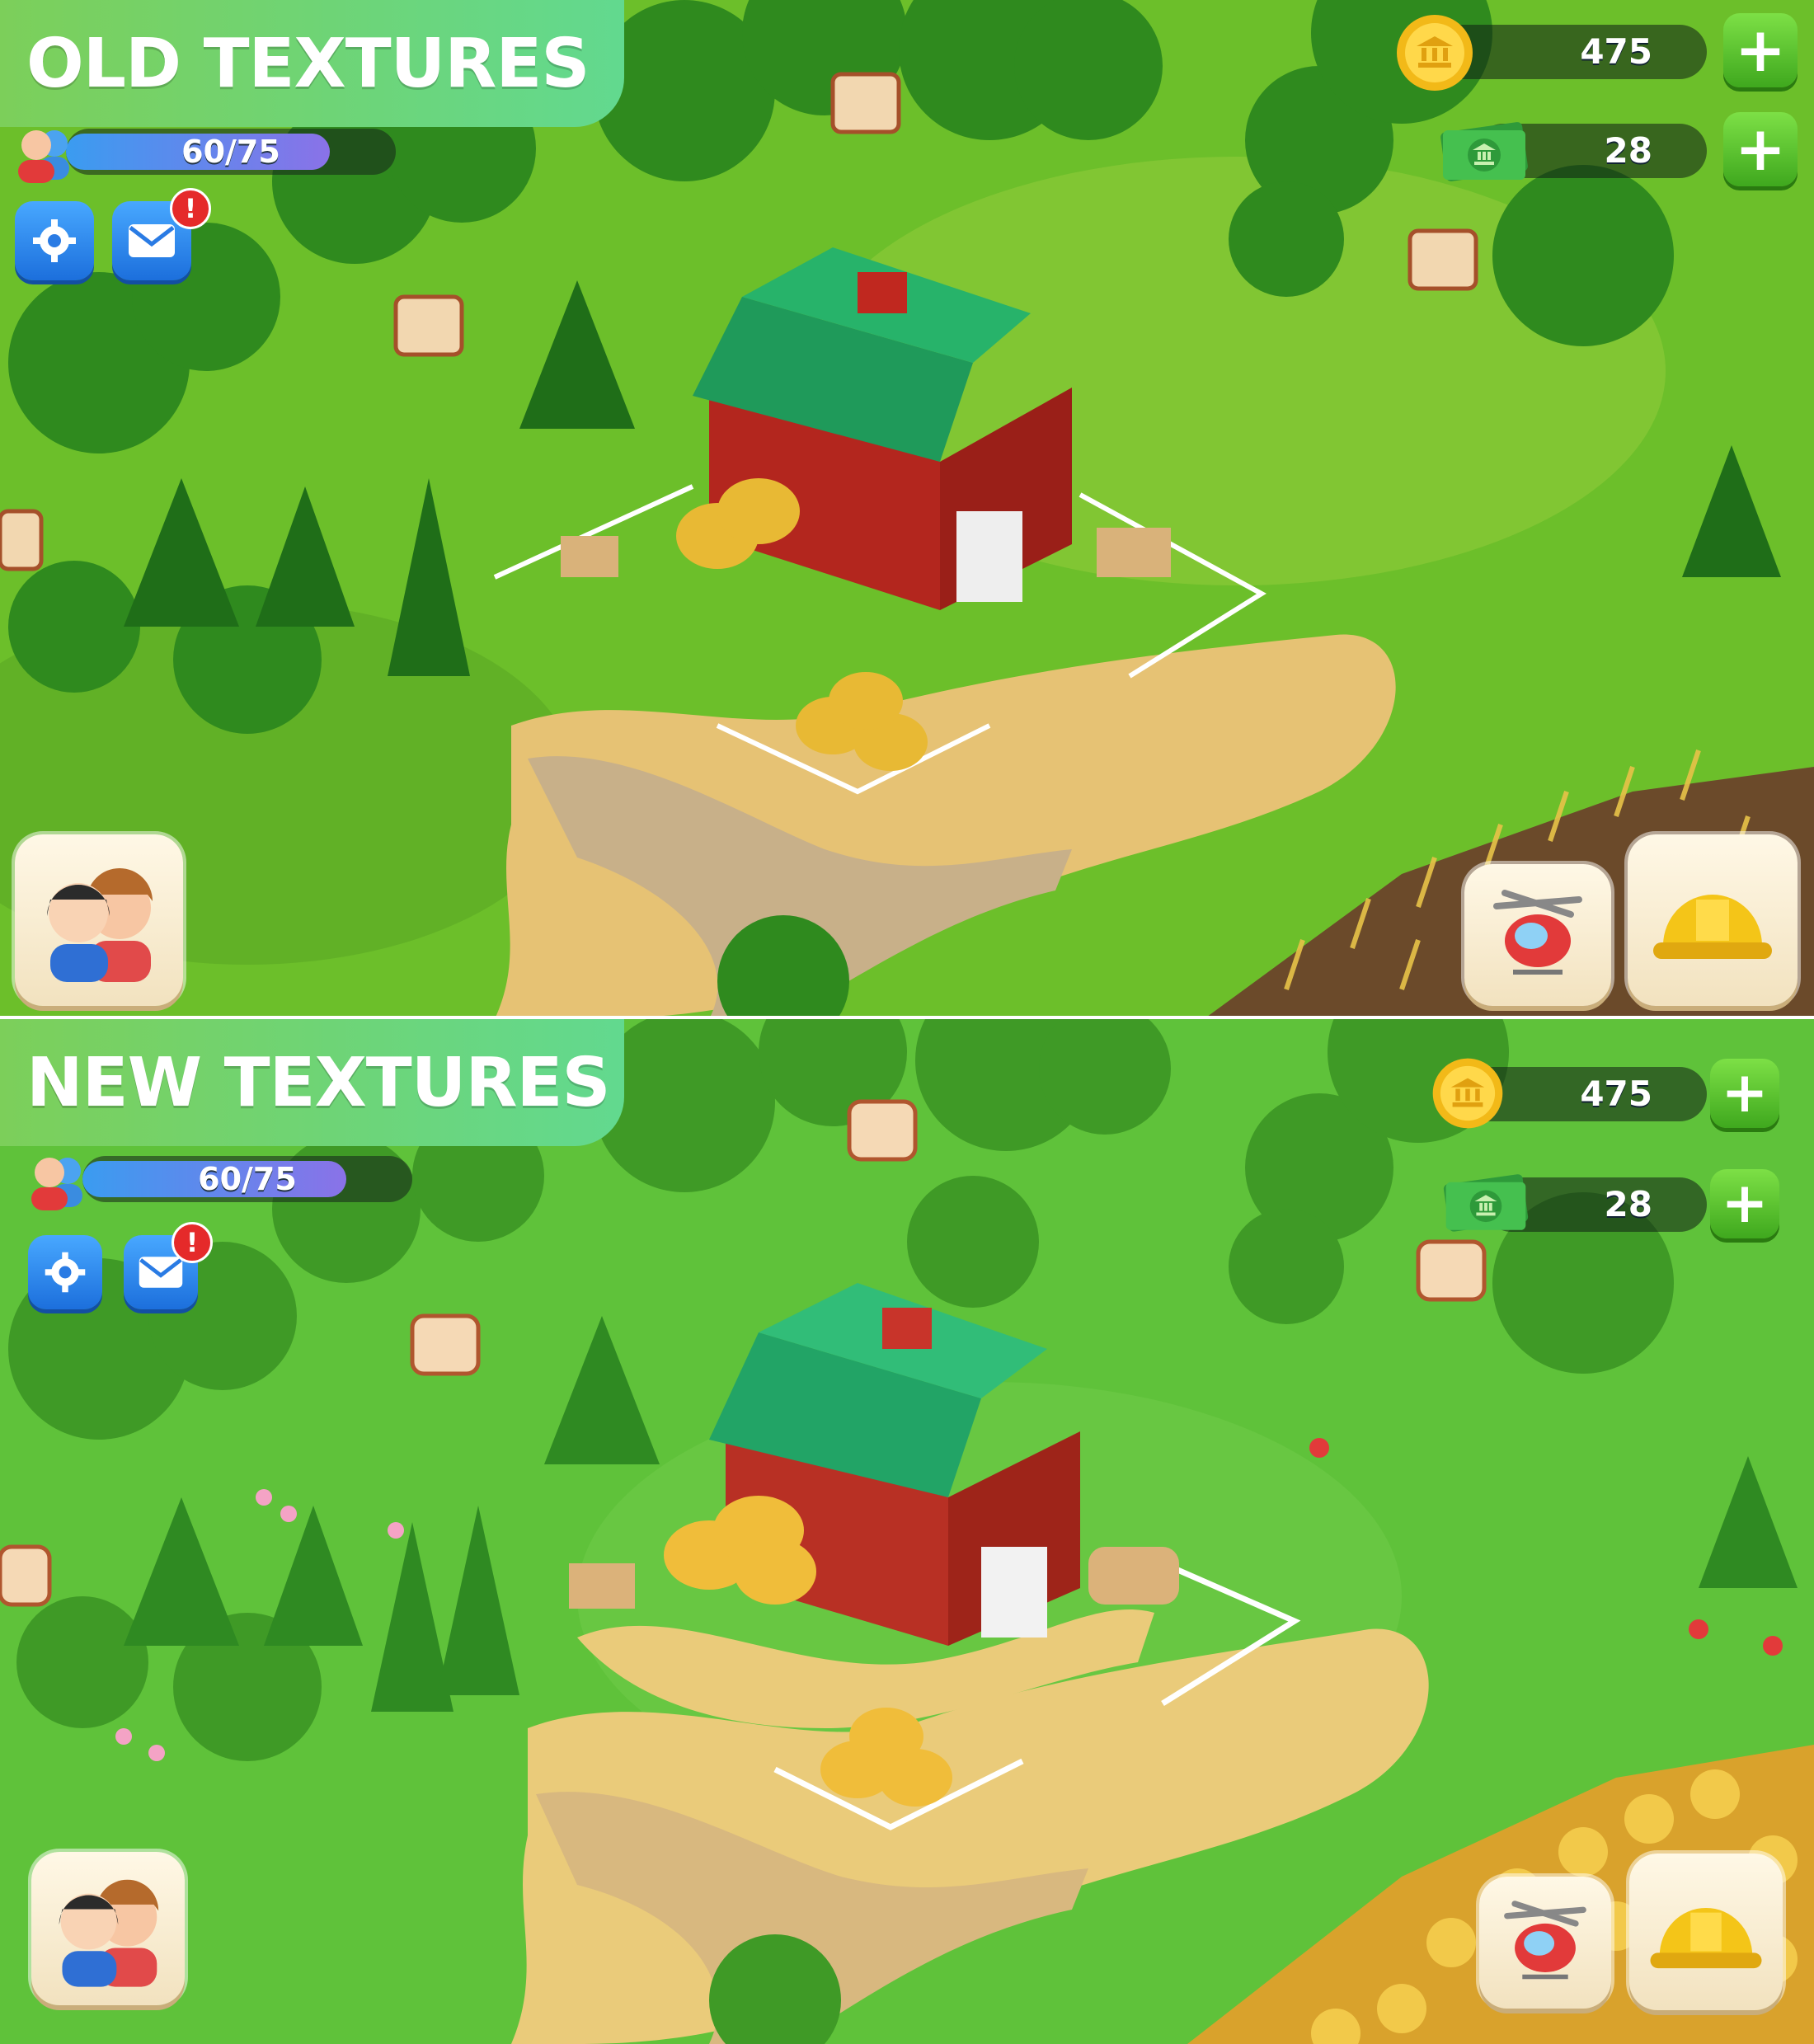  I want to click on old-textures-title: OLD TEXTURES, so click(308, 63).